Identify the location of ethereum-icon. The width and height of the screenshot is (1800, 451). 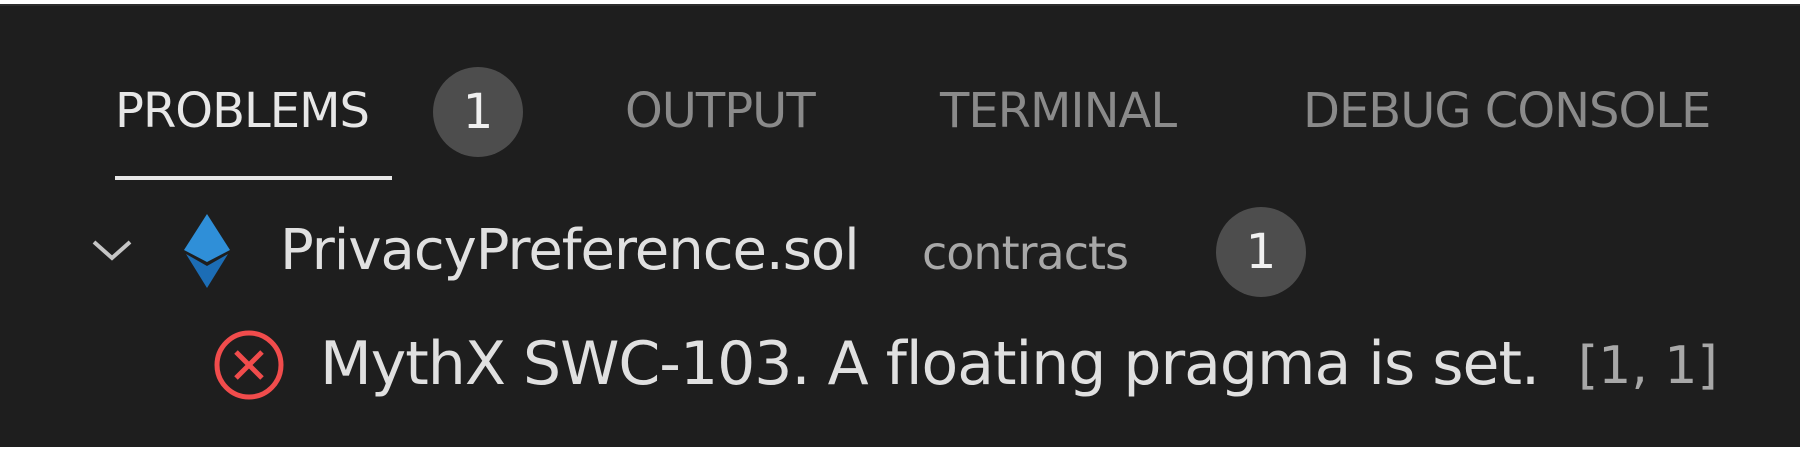
(207, 251).